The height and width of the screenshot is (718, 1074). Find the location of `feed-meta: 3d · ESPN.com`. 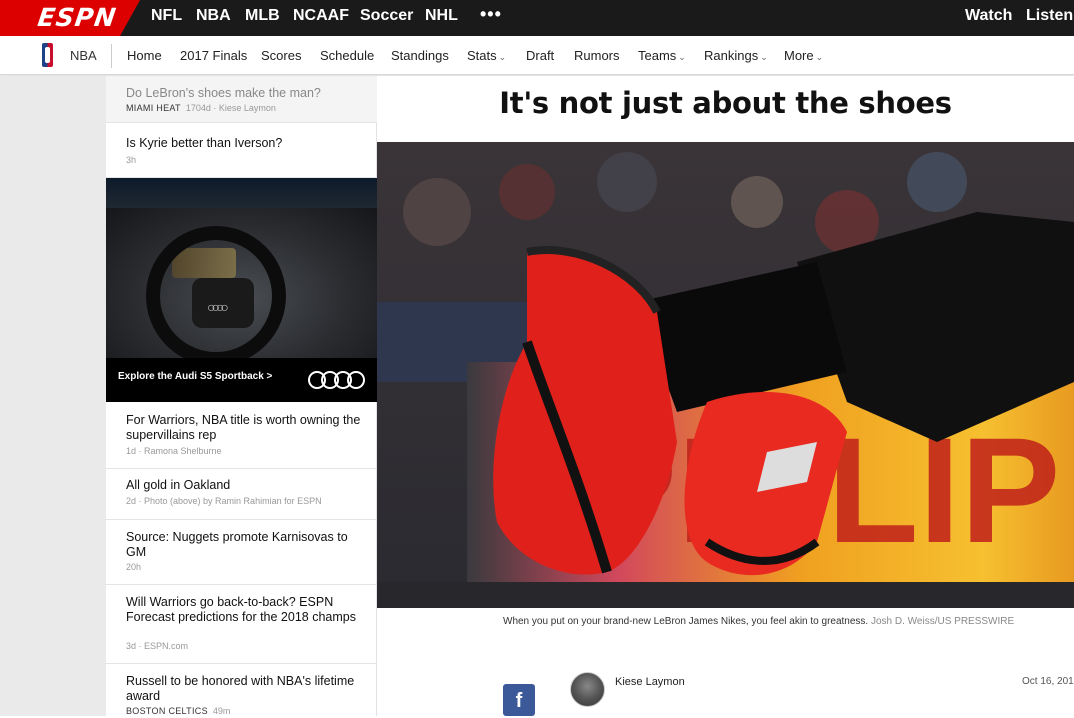

feed-meta: 3d · ESPN.com is located at coordinates (157, 646).